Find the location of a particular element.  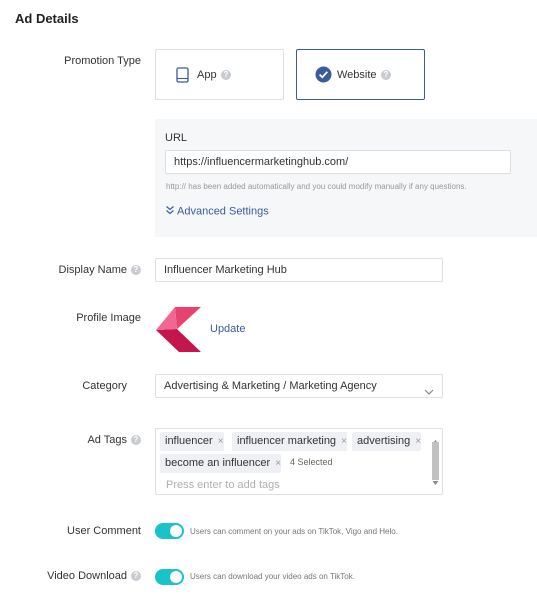

category-label: Category is located at coordinates (104, 386).